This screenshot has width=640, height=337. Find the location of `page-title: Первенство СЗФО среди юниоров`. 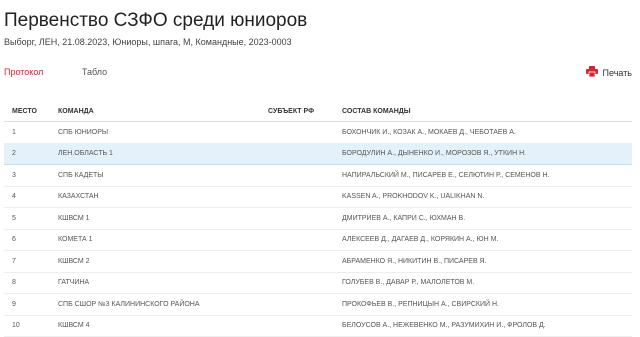

page-title: Первенство СЗФО среди юниоров is located at coordinates (156, 20).